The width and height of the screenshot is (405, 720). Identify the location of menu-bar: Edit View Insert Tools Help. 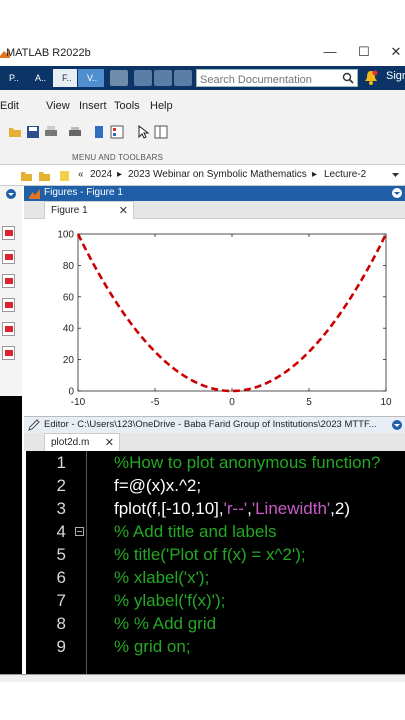
(202, 105).